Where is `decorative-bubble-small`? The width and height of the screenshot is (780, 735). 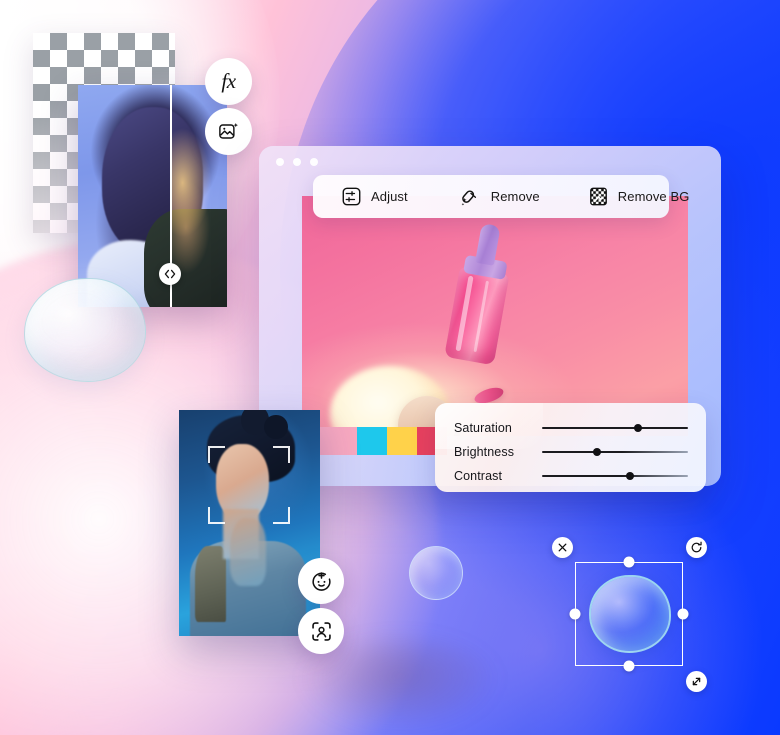 decorative-bubble-small is located at coordinates (436, 573).